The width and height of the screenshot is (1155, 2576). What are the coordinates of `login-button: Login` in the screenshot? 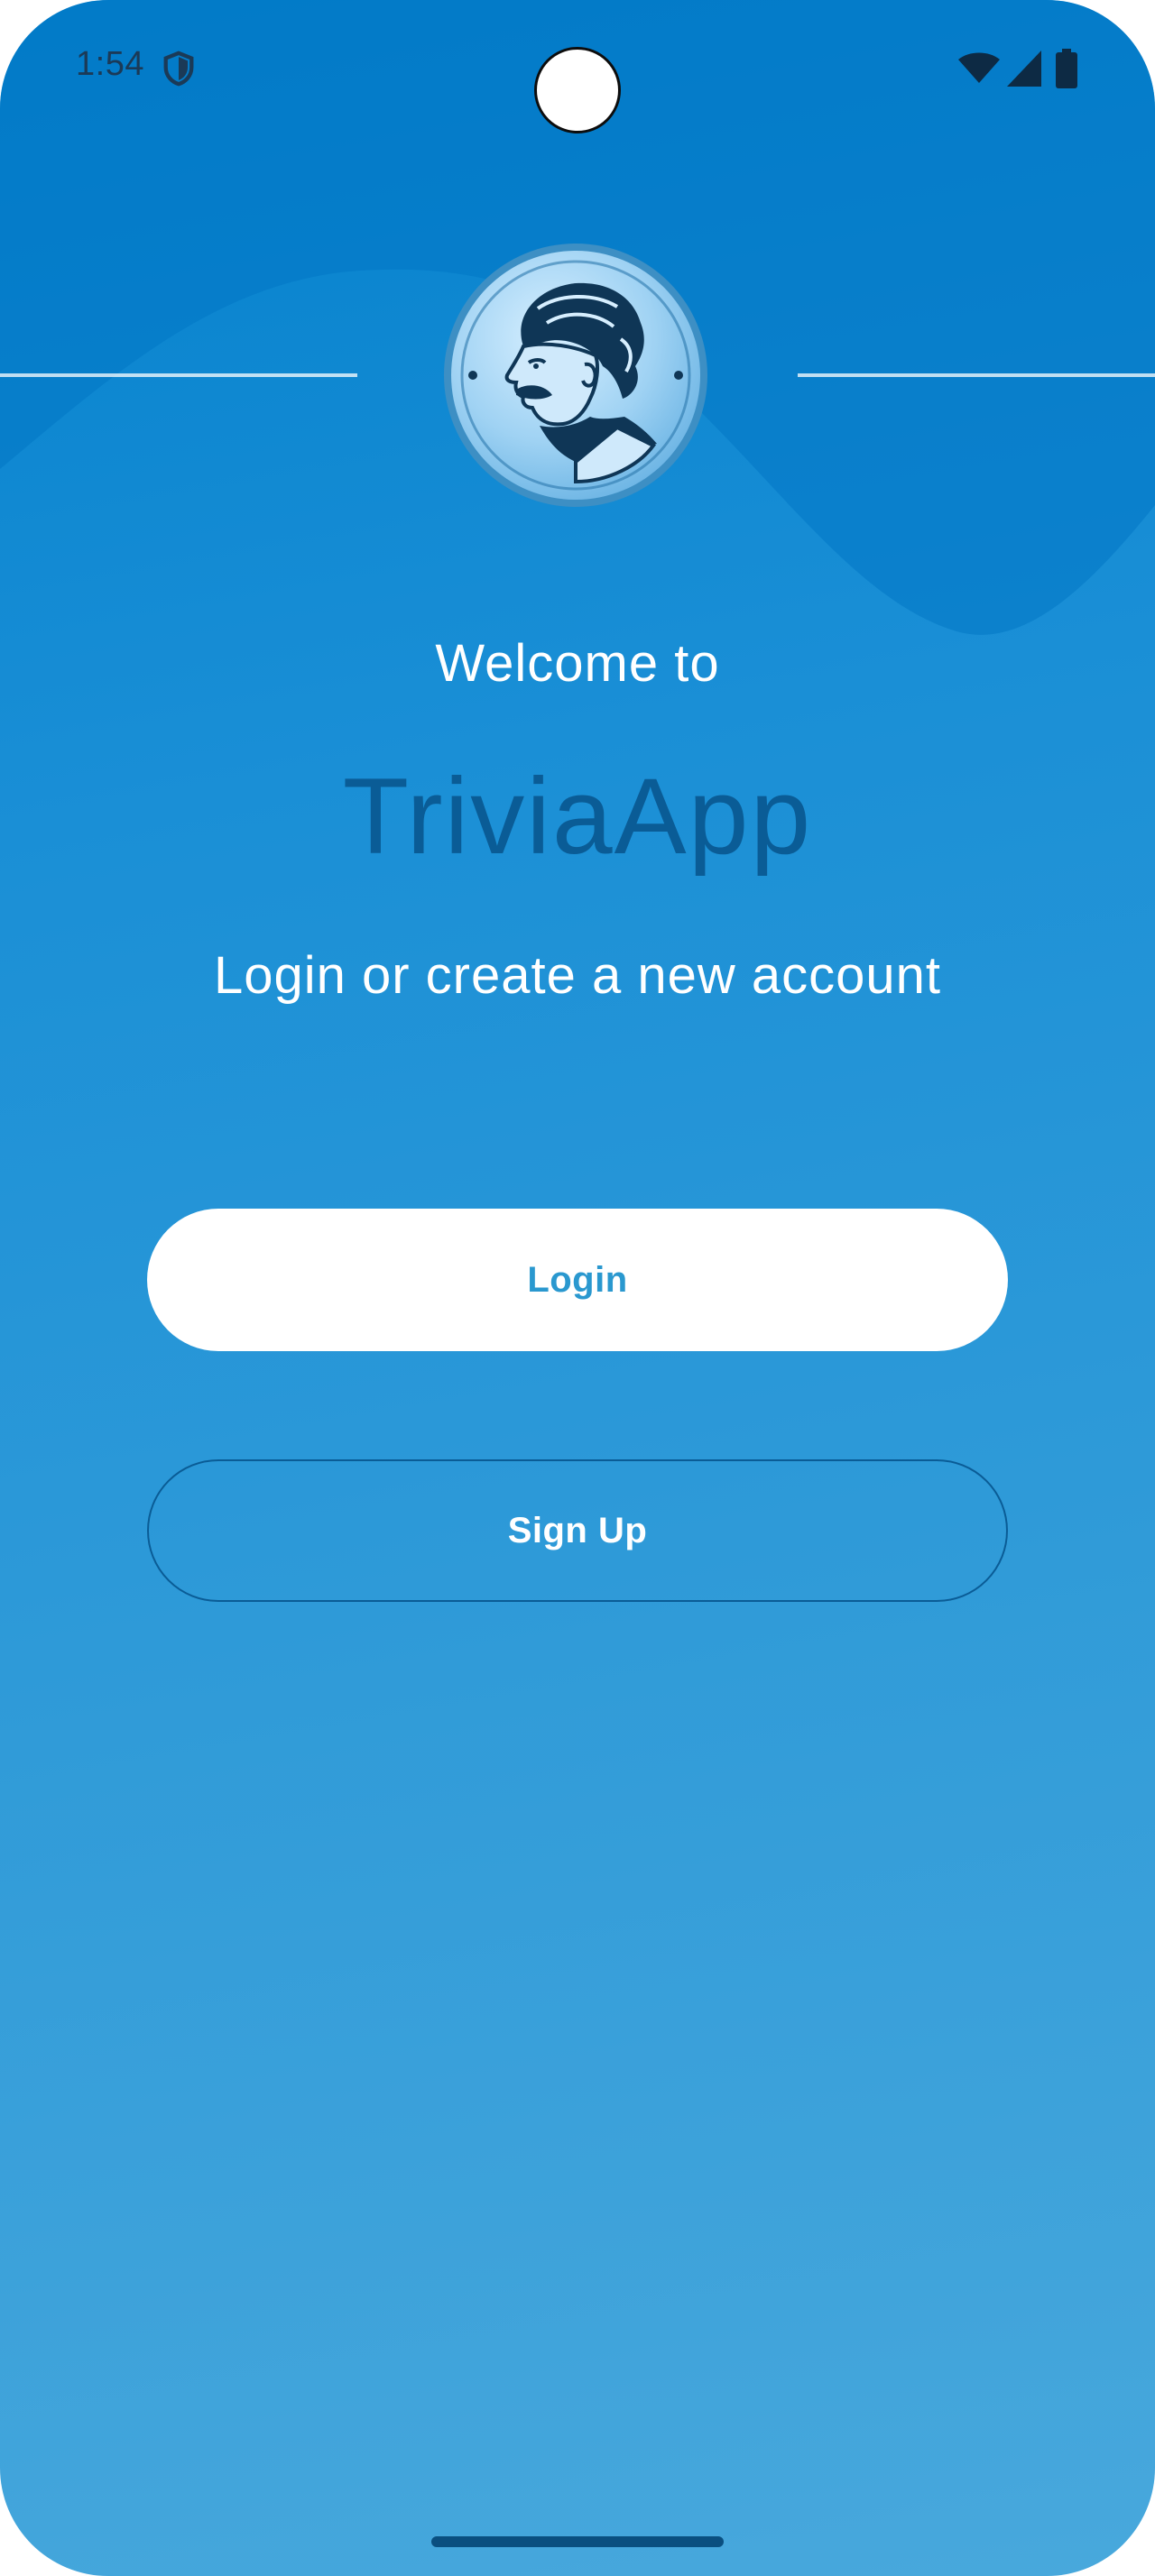 It's located at (577, 1280).